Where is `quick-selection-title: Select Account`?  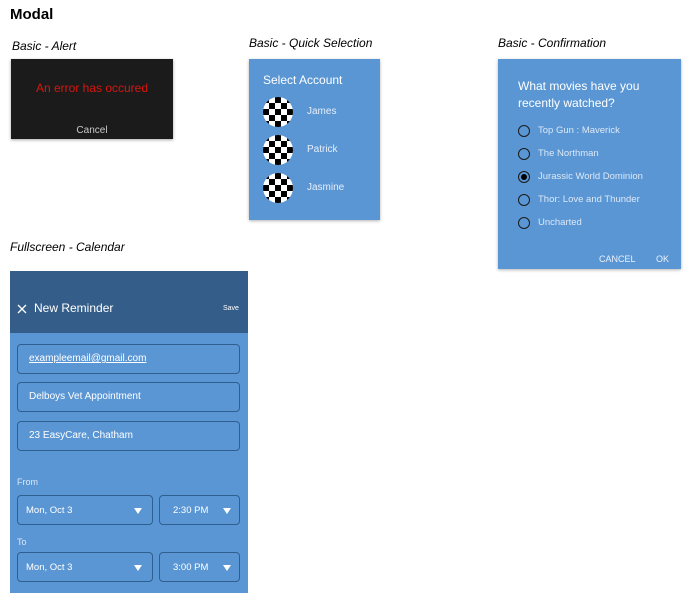
quick-selection-title: Select Account is located at coordinates (303, 80).